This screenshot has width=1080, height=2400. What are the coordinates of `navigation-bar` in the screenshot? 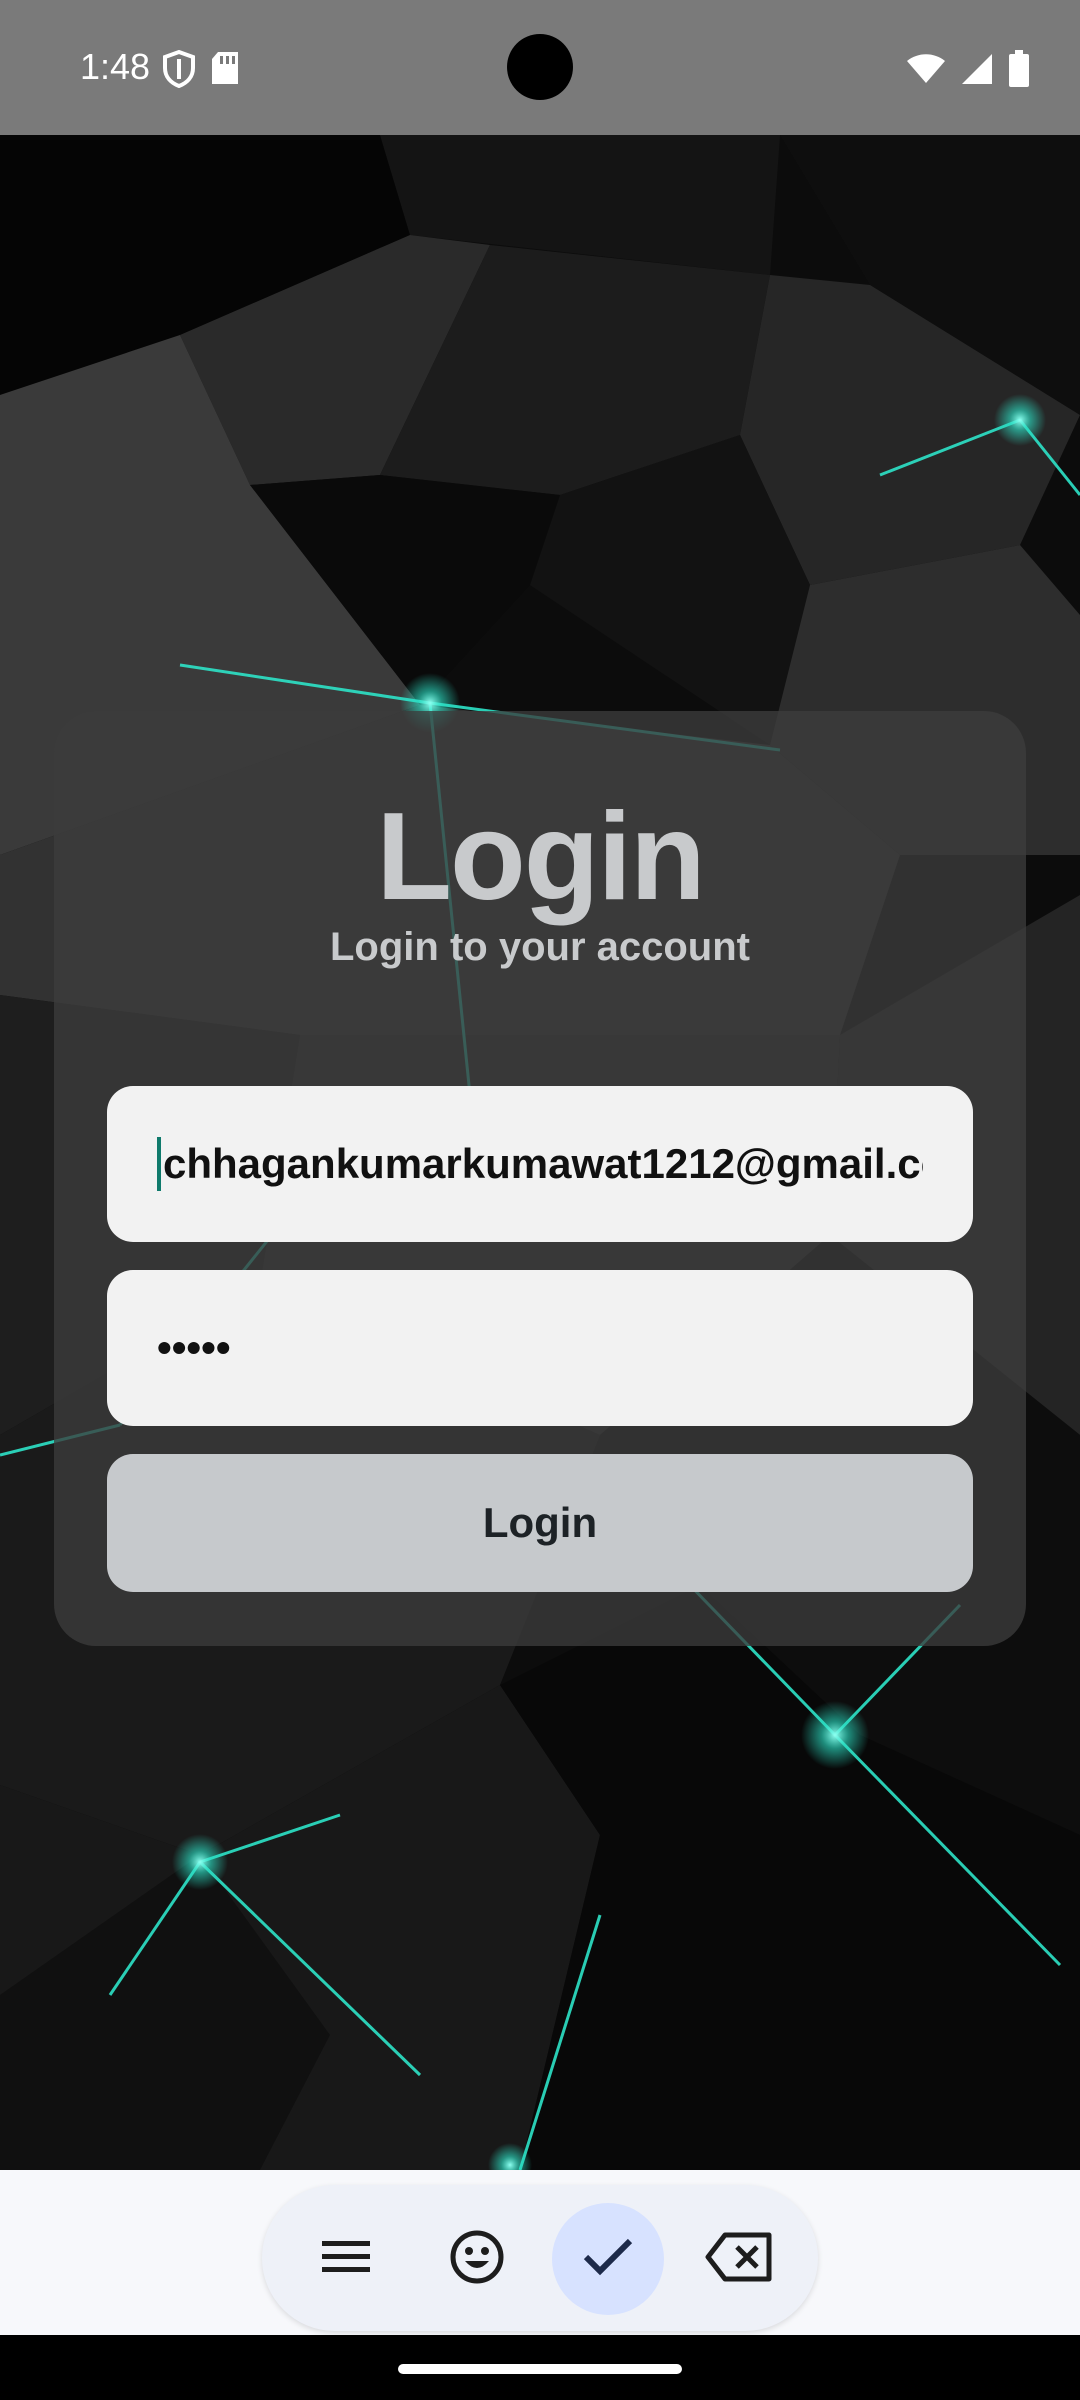 It's located at (540, 2367).